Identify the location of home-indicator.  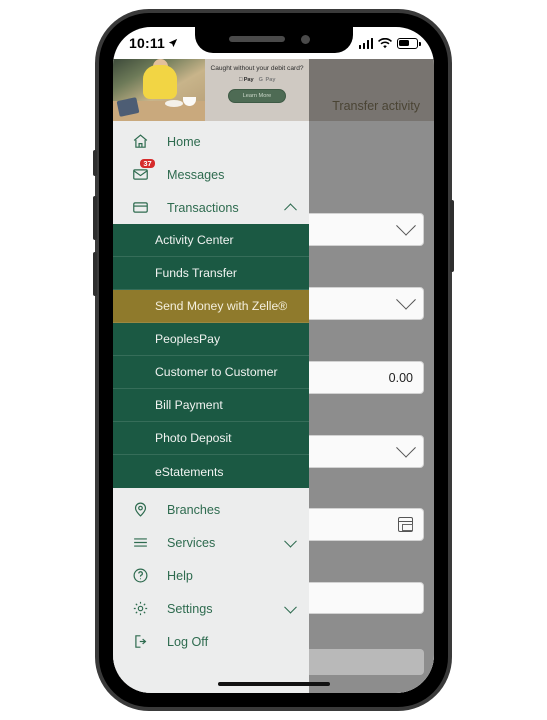
(273, 684).